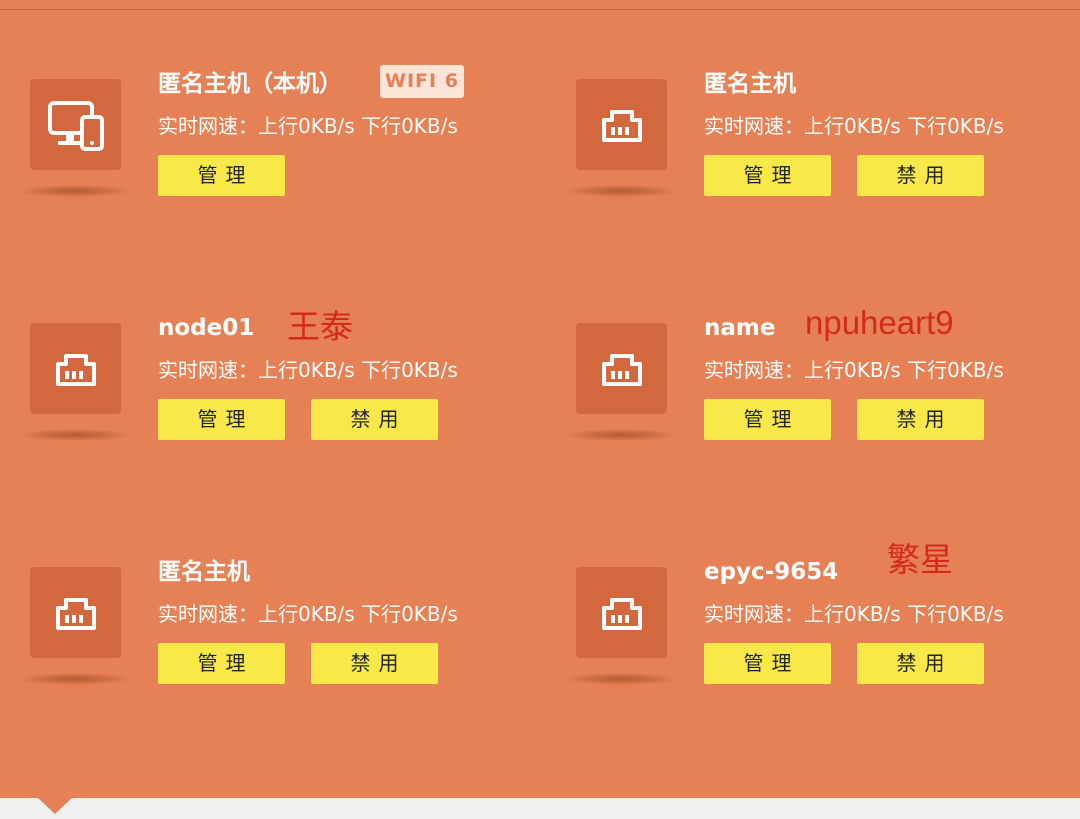 The width and height of the screenshot is (1080, 819). Describe the element at coordinates (540, 5) in the screenshot. I see `top-divider` at that location.